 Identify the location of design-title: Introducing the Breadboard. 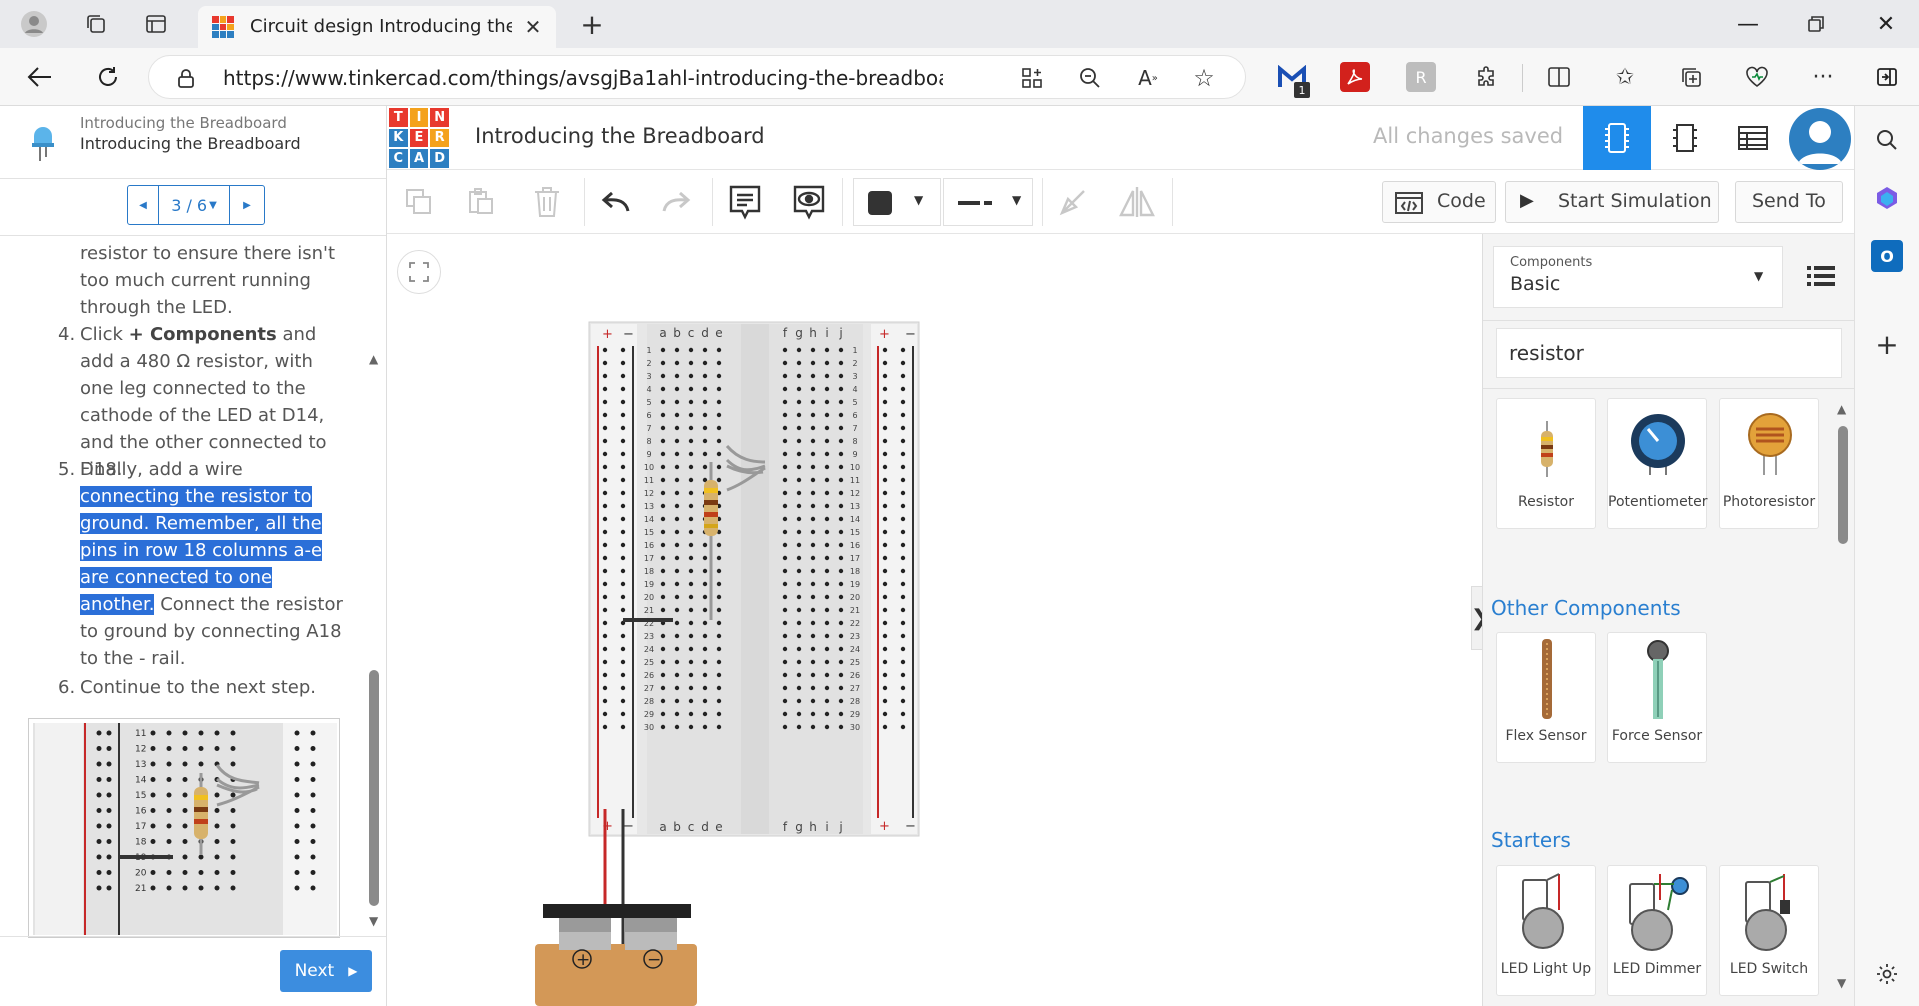
(620, 136).